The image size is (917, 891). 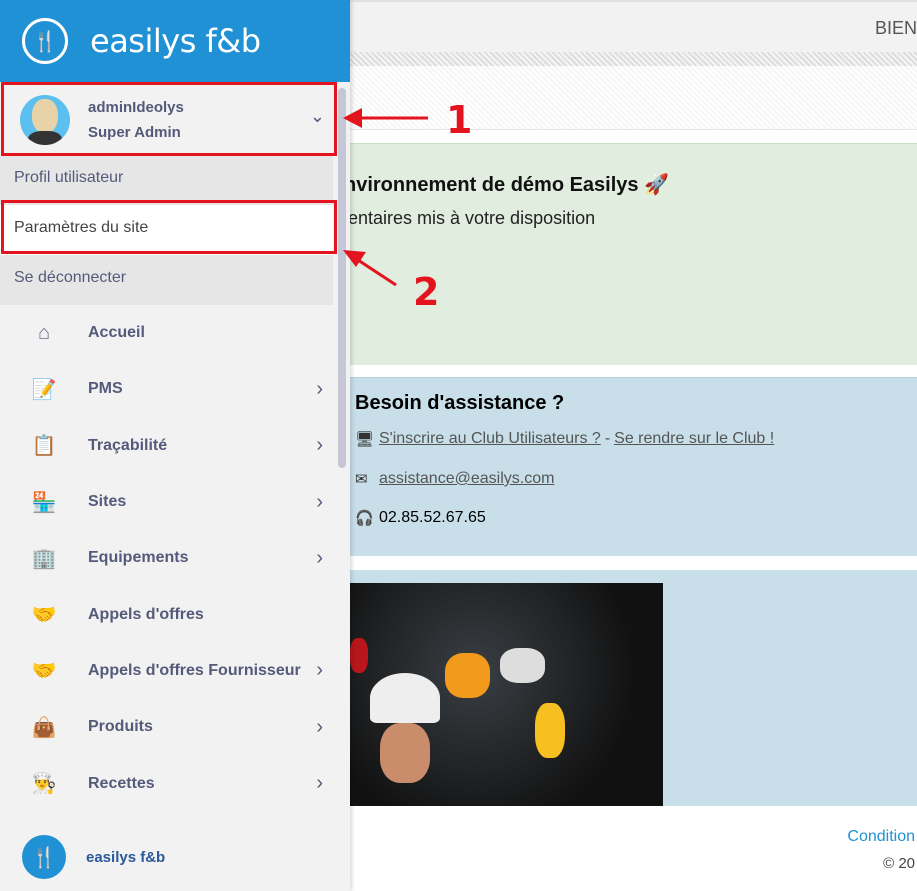 I want to click on annotation-number-1: 1, so click(x=459, y=120).